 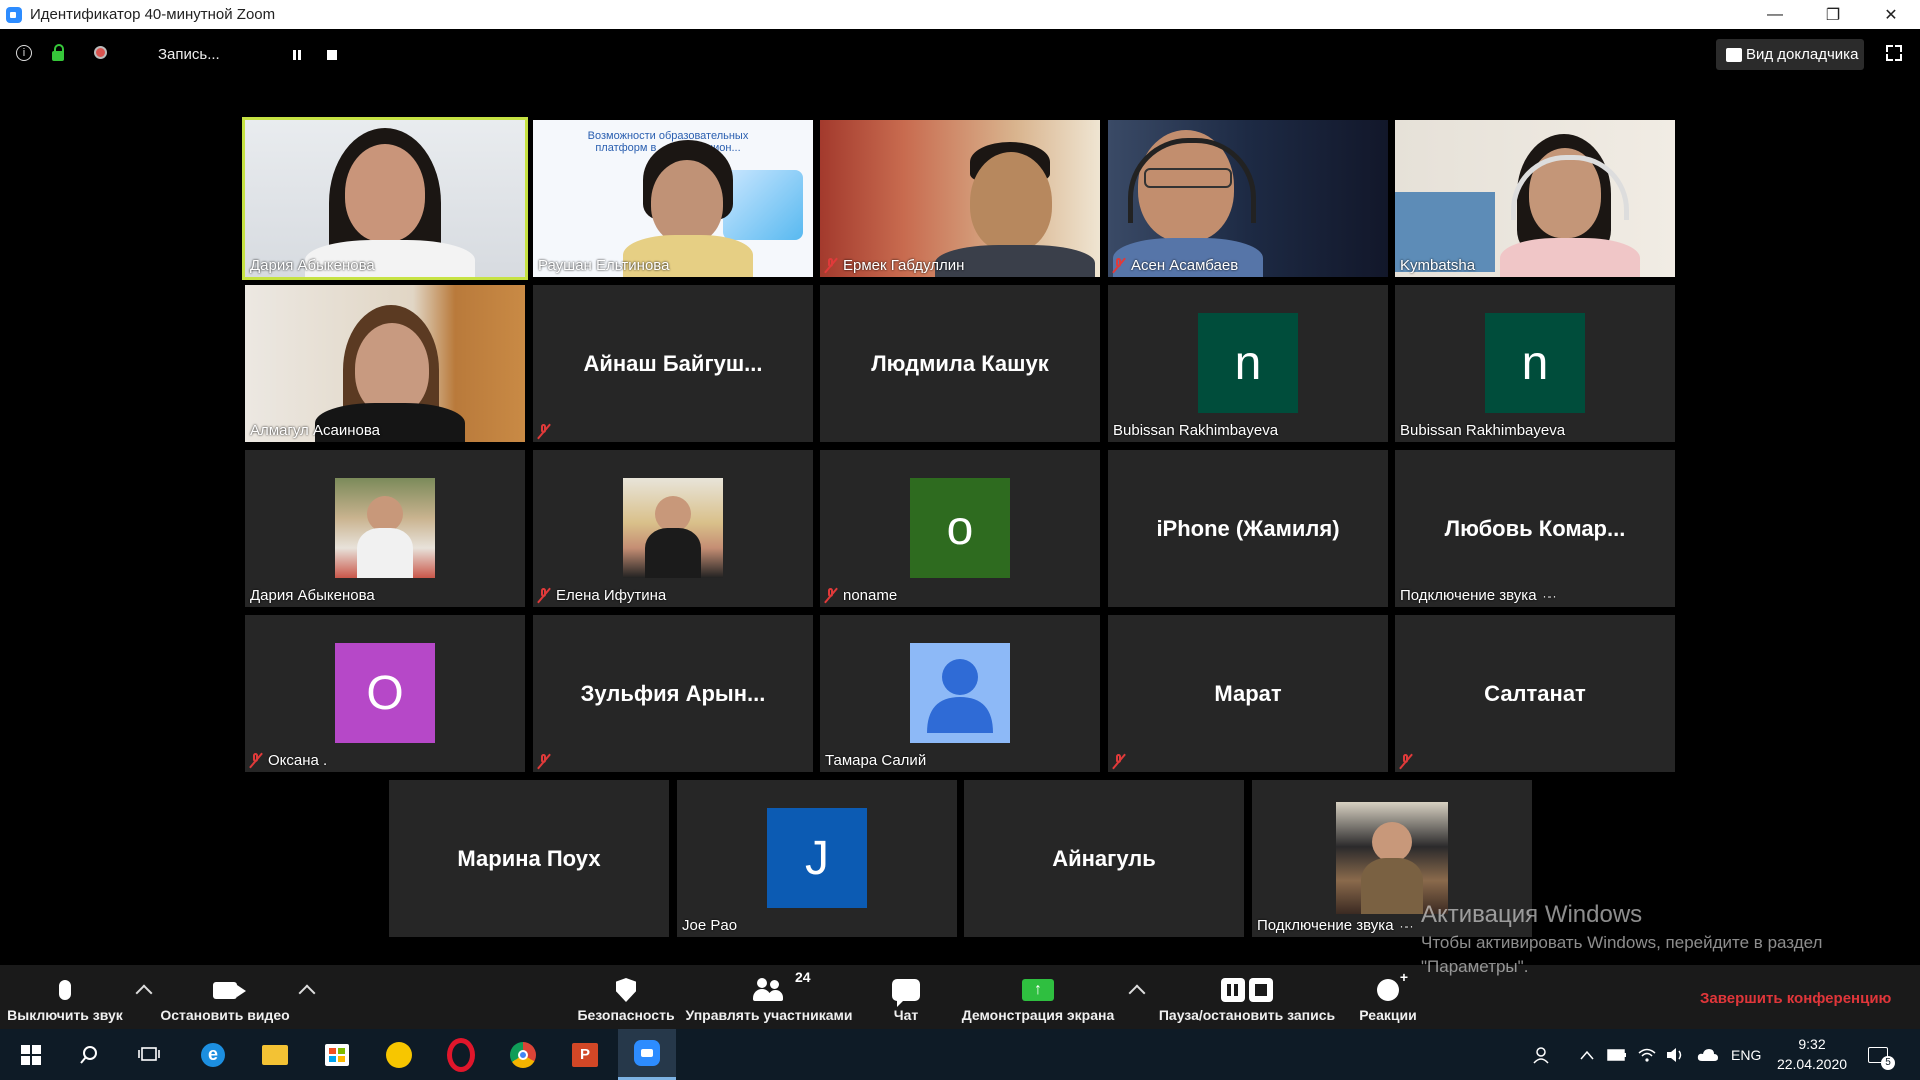 What do you see at coordinates (1535, 693) in the screenshot?
I see `participant-tile: Салтанат` at bounding box center [1535, 693].